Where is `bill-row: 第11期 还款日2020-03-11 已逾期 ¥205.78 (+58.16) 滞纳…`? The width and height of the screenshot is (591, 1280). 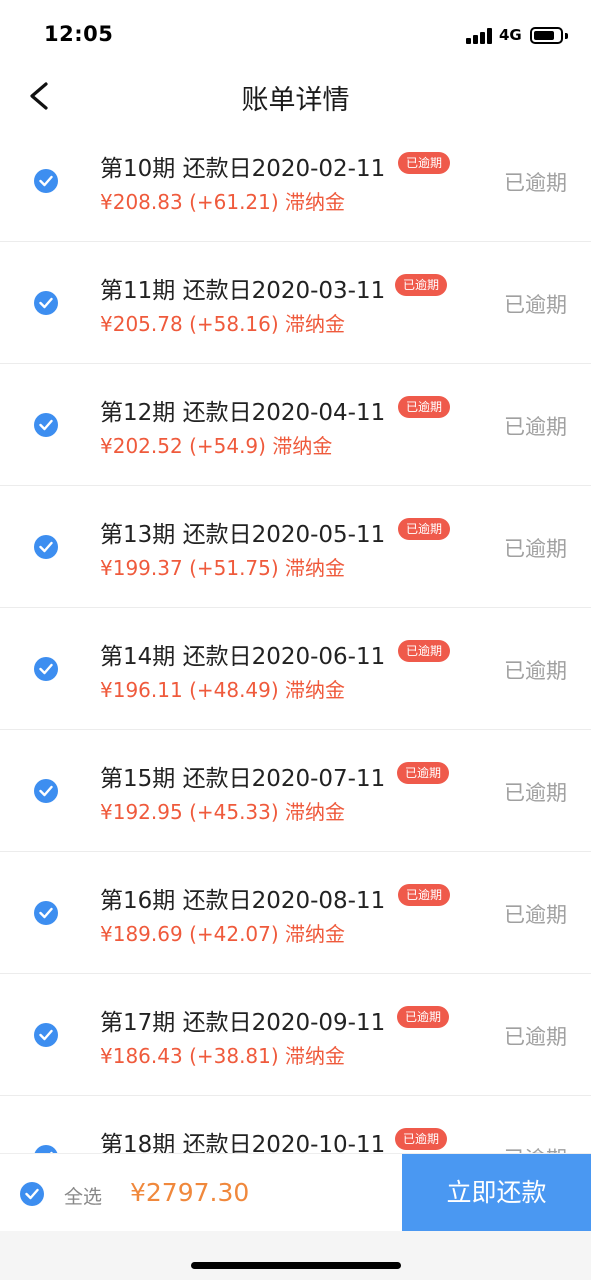
bill-row: 第11期 还款日2020-03-11 已逾期 ¥205.78 (+58.16) 滞纳… is located at coordinates (295, 303).